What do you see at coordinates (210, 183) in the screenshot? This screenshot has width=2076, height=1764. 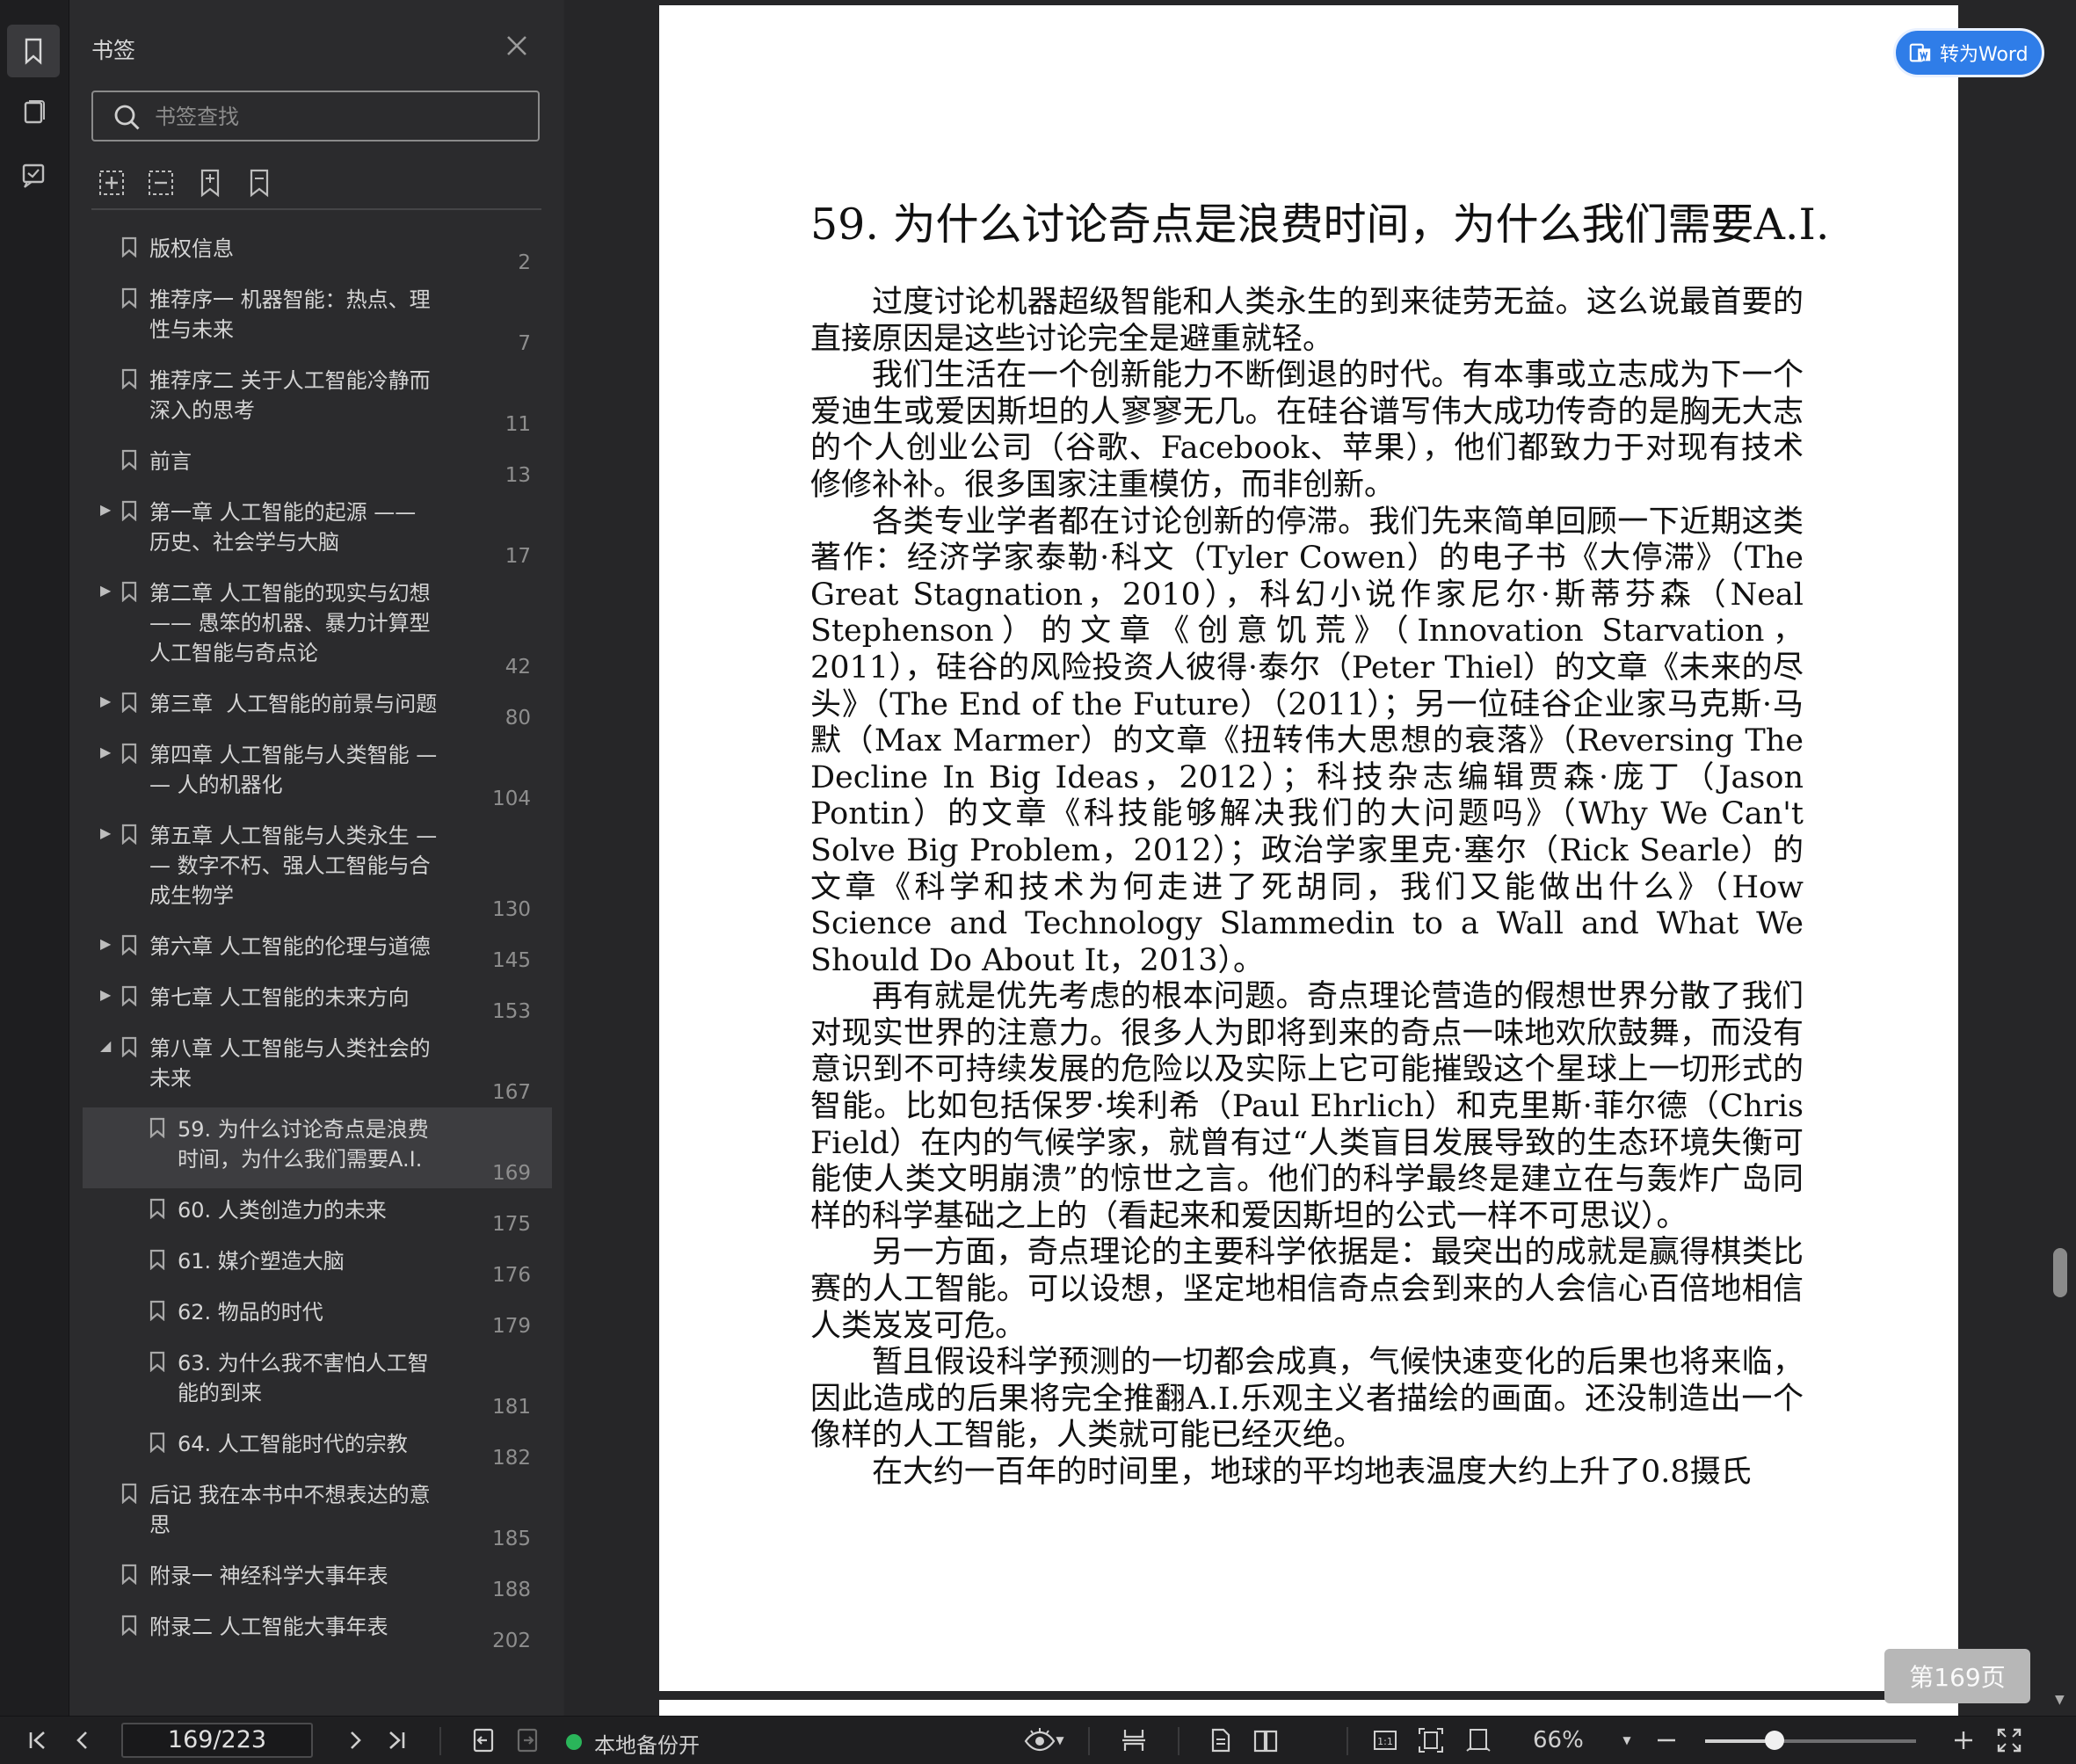 I see `add-bookmark-icon` at bounding box center [210, 183].